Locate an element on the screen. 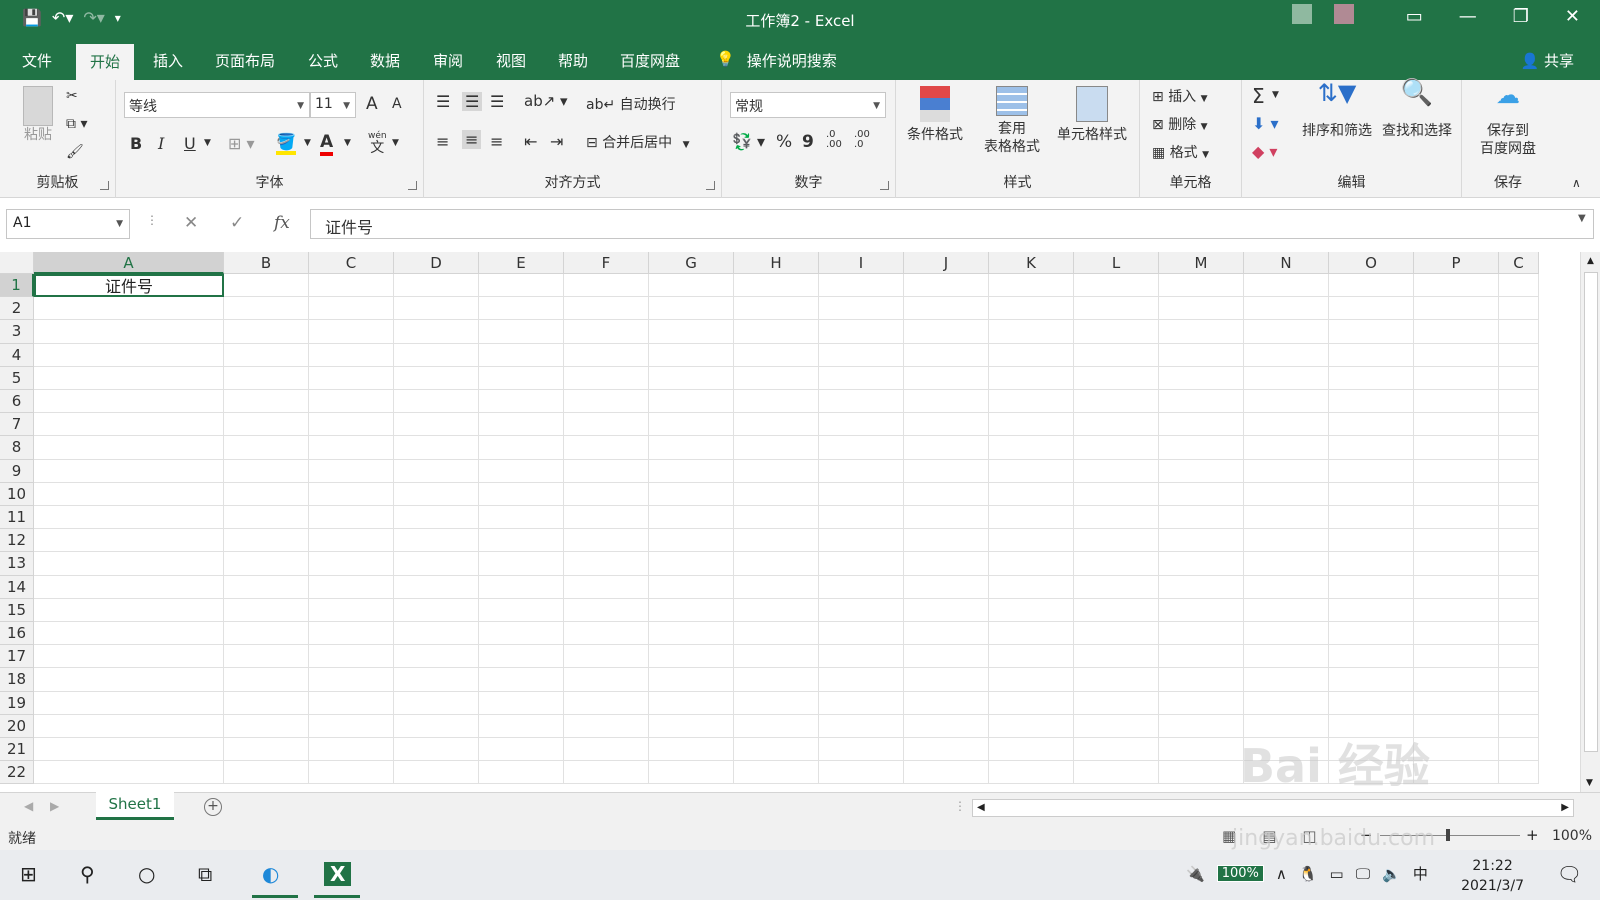 This screenshot has width=1600, height=900. cell-g19 is located at coordinates (691, 703).